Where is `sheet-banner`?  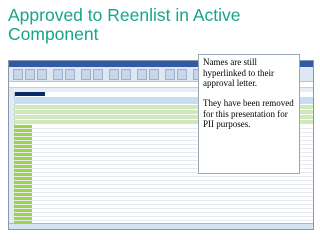 sheet-banner is located at coordinates (30, 94).